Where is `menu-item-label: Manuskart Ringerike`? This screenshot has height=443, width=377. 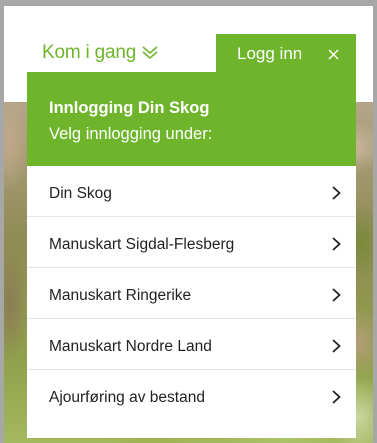 menu-item-label: Manuskart Ringerike is located at coordinates (120, 295).